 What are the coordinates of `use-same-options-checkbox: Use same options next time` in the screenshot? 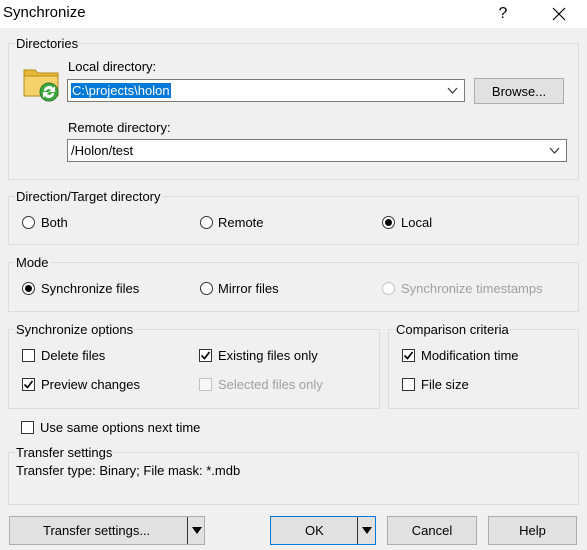 It's located at (121, 429).